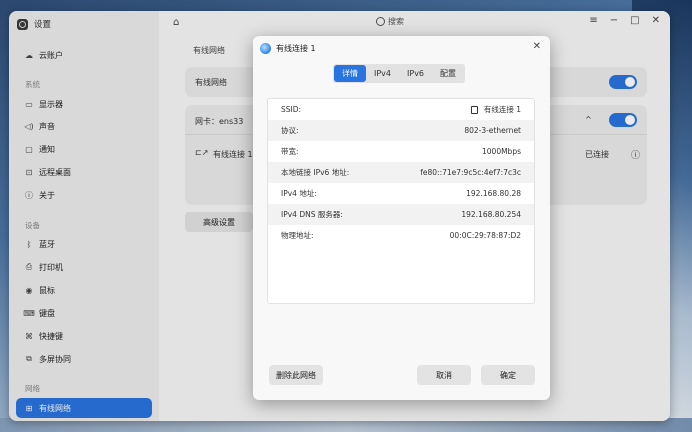 This screenshot has height=432, width=692. What do you see at coordinates (401, 109) in the screenshot?
I see `table-row: SSID: 有线连接 1` at bounding box center [401, 109].